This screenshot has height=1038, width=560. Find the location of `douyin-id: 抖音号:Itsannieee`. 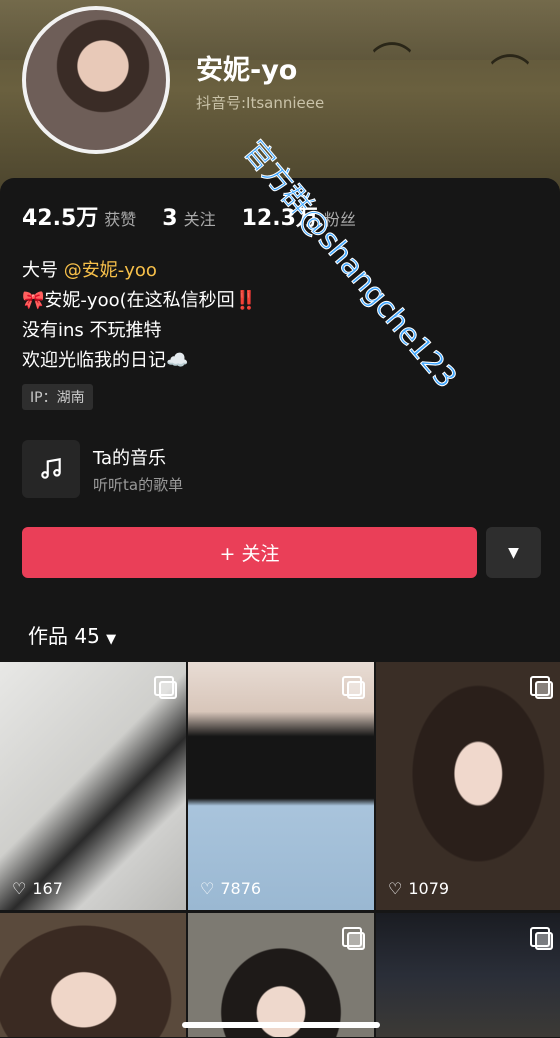

douyin-id: 抖音号:Itsannieee is located at coordinates (260, 102).